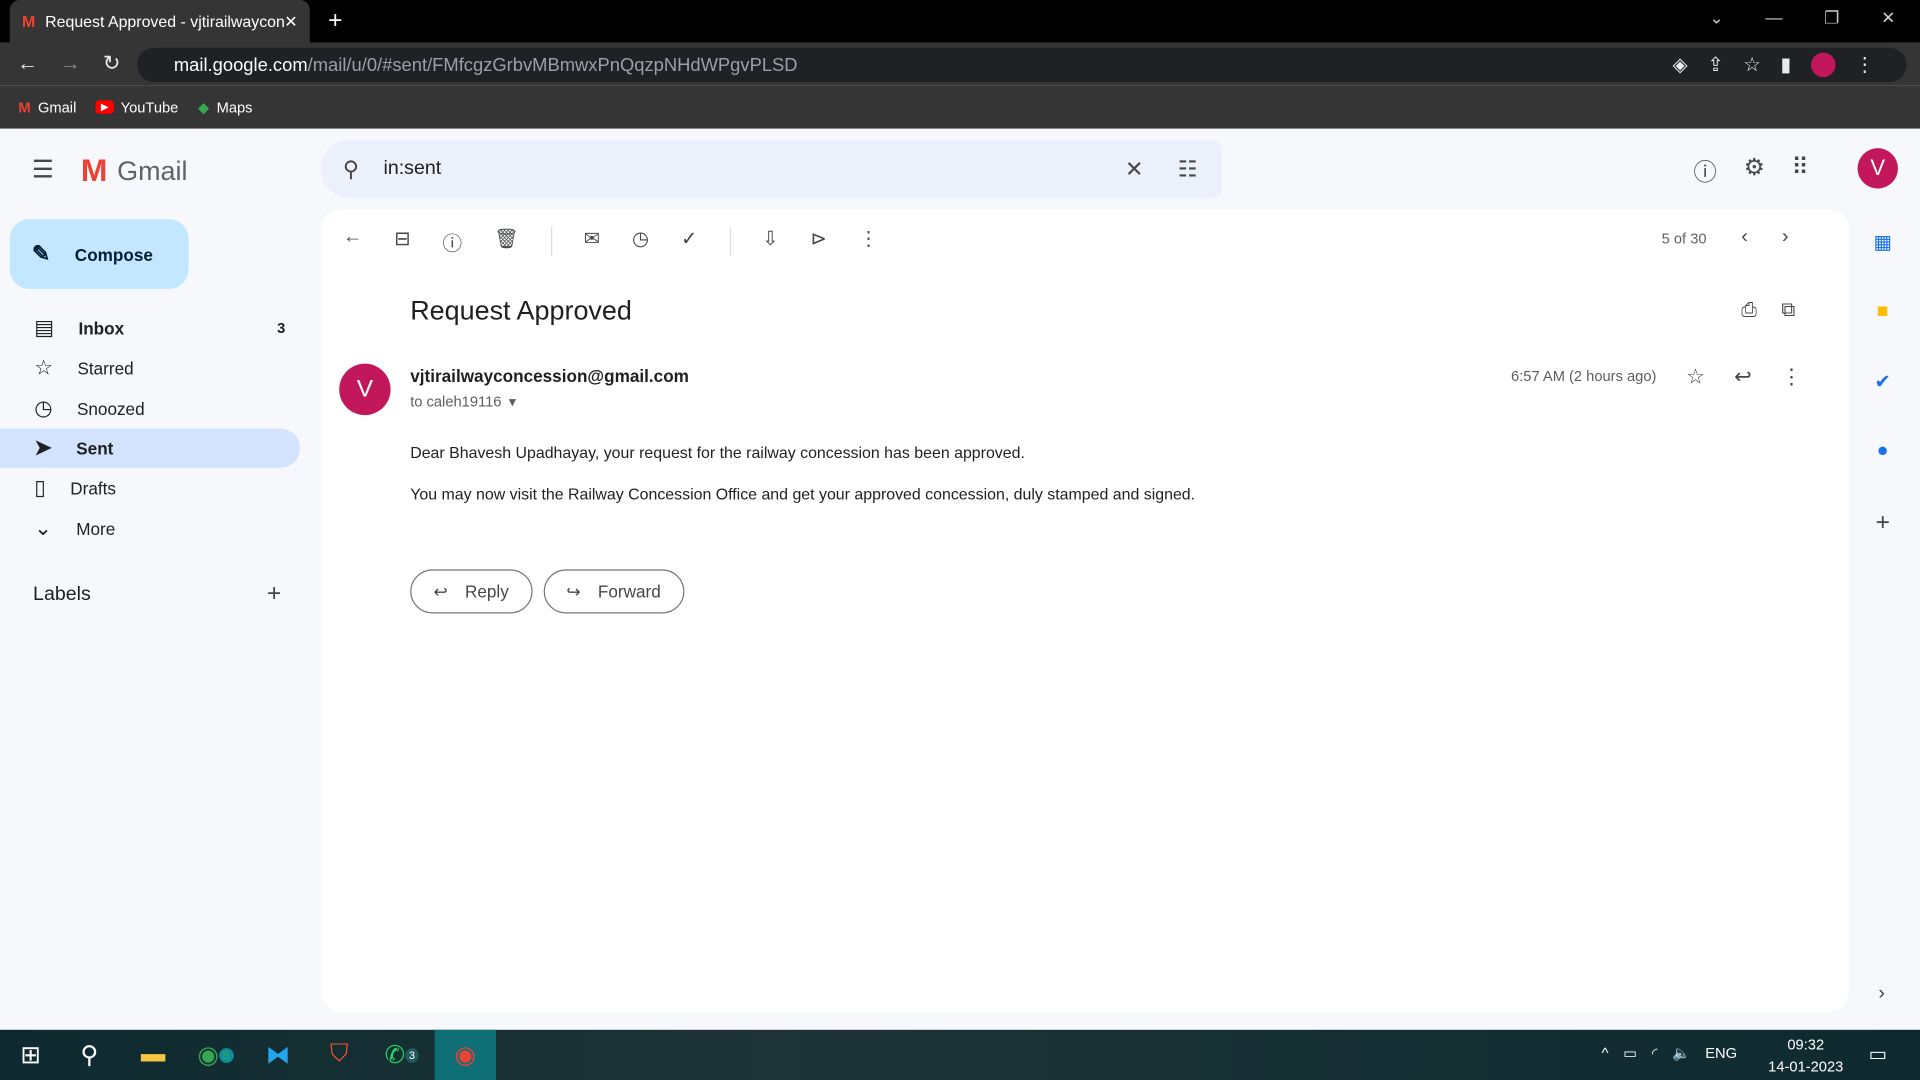 The width and height of the screenshot is (1920, 1080). Describe the element at coordinates (150, 408) in the screenshot. I see `sidebar-item-snoozed: ◷ Snoozed` at that location.